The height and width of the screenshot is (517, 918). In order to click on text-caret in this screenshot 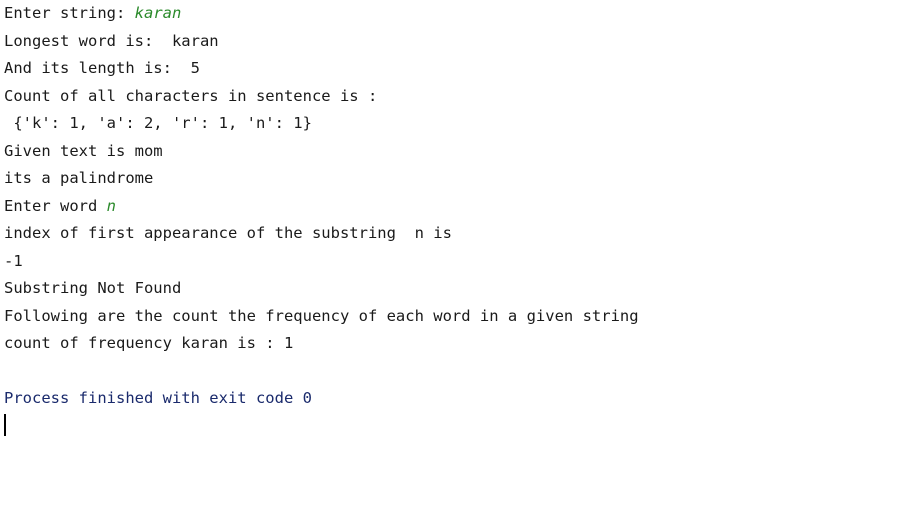, I will do `click(5, 425)`.